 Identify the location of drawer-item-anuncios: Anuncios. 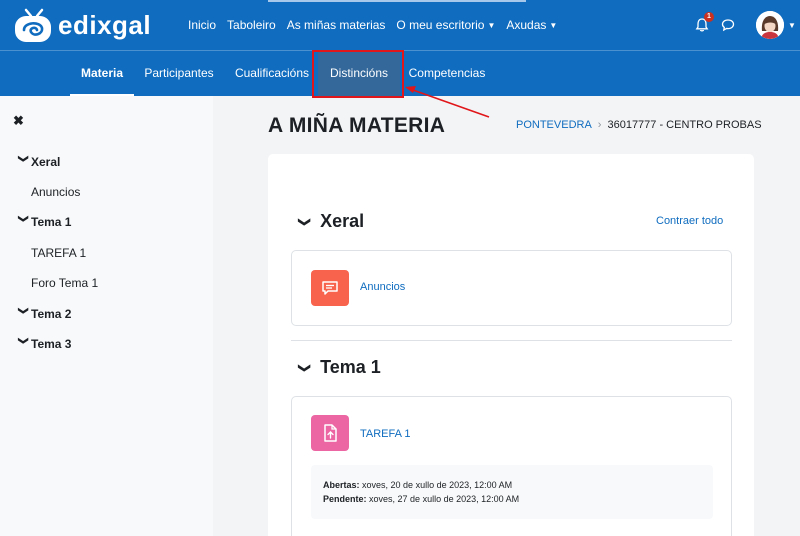
(55, 192).